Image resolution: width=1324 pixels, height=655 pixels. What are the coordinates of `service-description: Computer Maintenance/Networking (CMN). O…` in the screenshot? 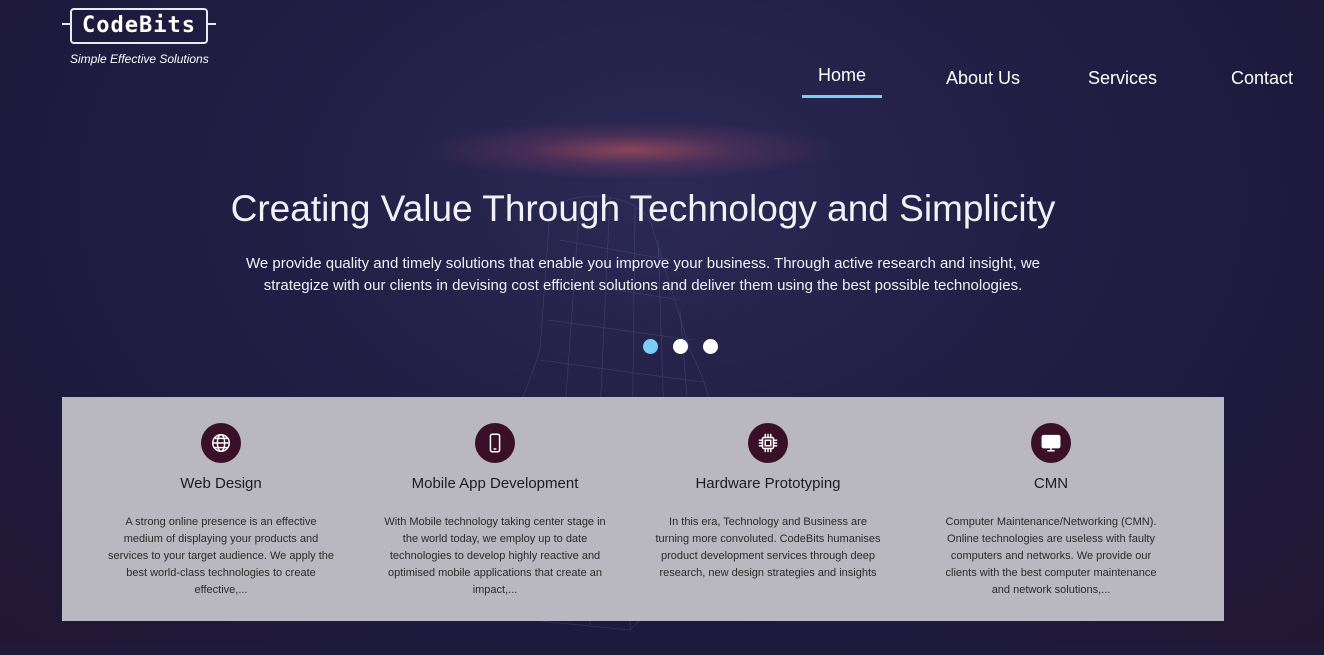 It's located at (1051, 556).